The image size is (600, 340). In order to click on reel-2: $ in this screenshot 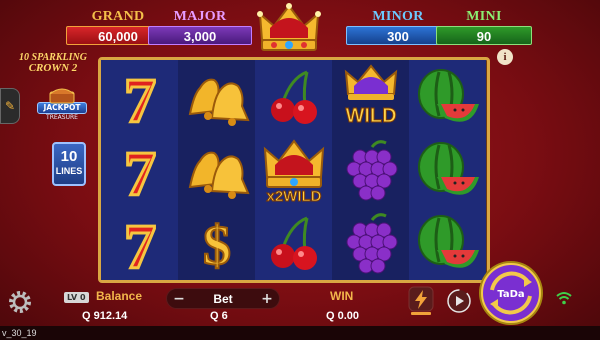, I will do `click(216, 170)`.